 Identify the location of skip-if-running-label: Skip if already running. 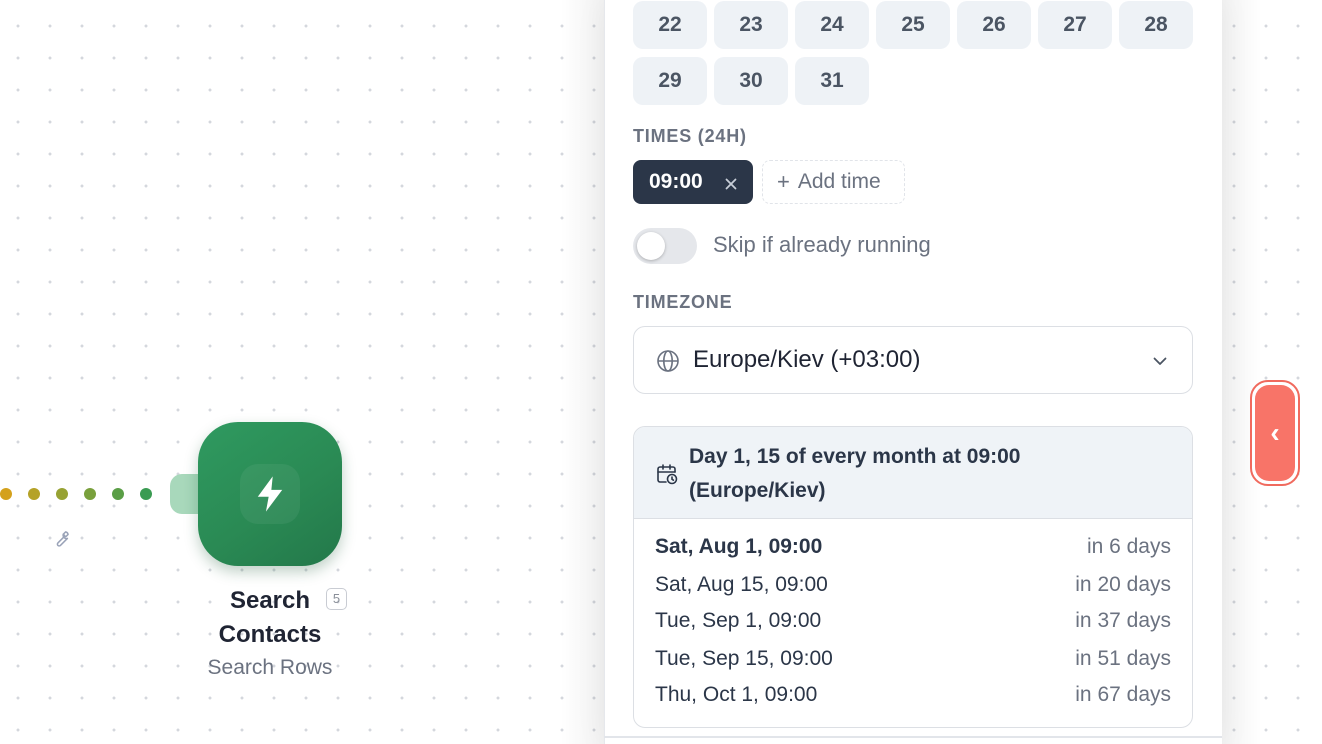
(822, 244).